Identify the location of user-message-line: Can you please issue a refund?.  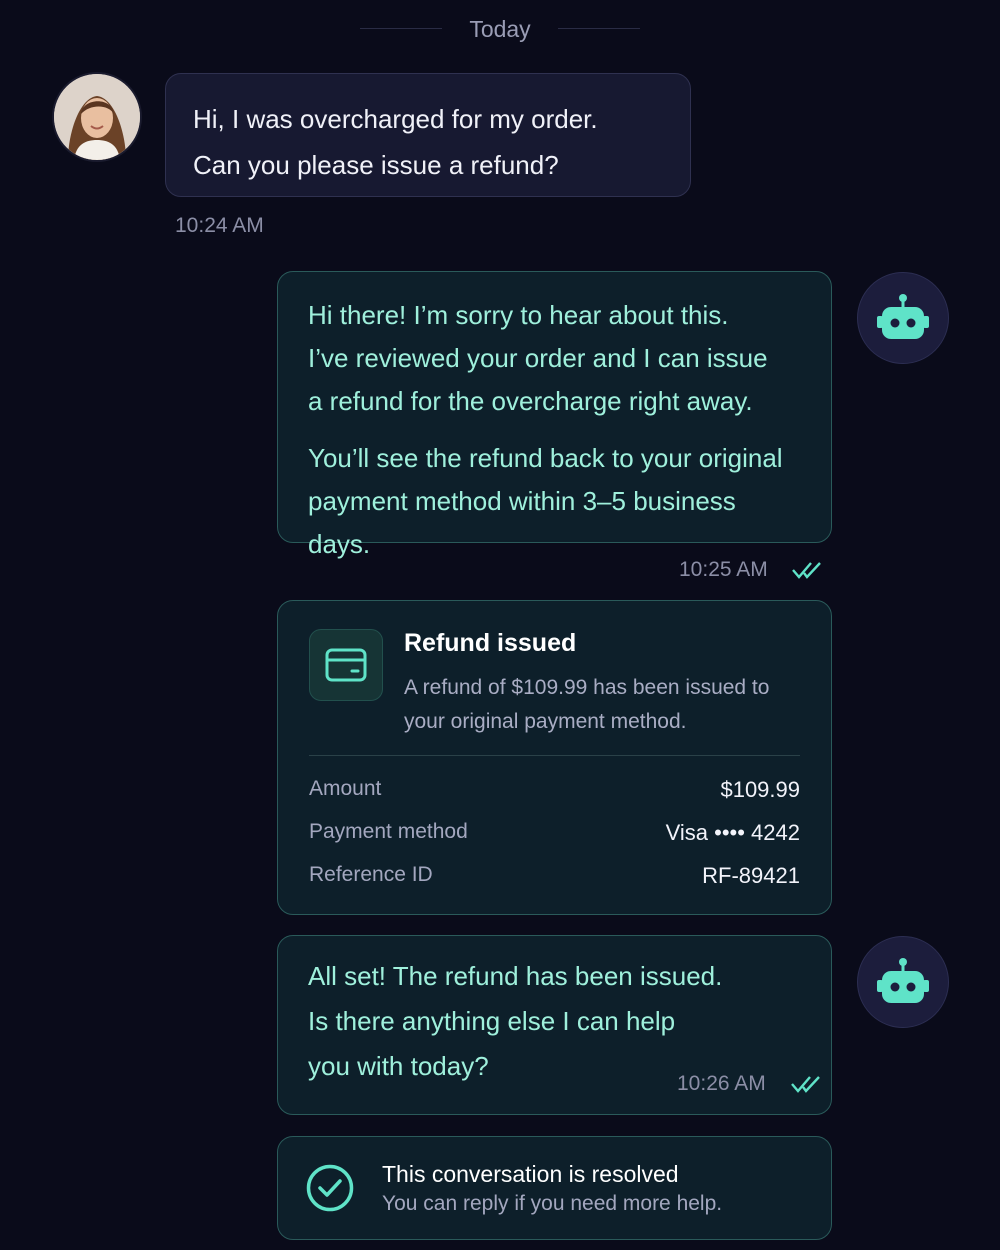
(376, 165).